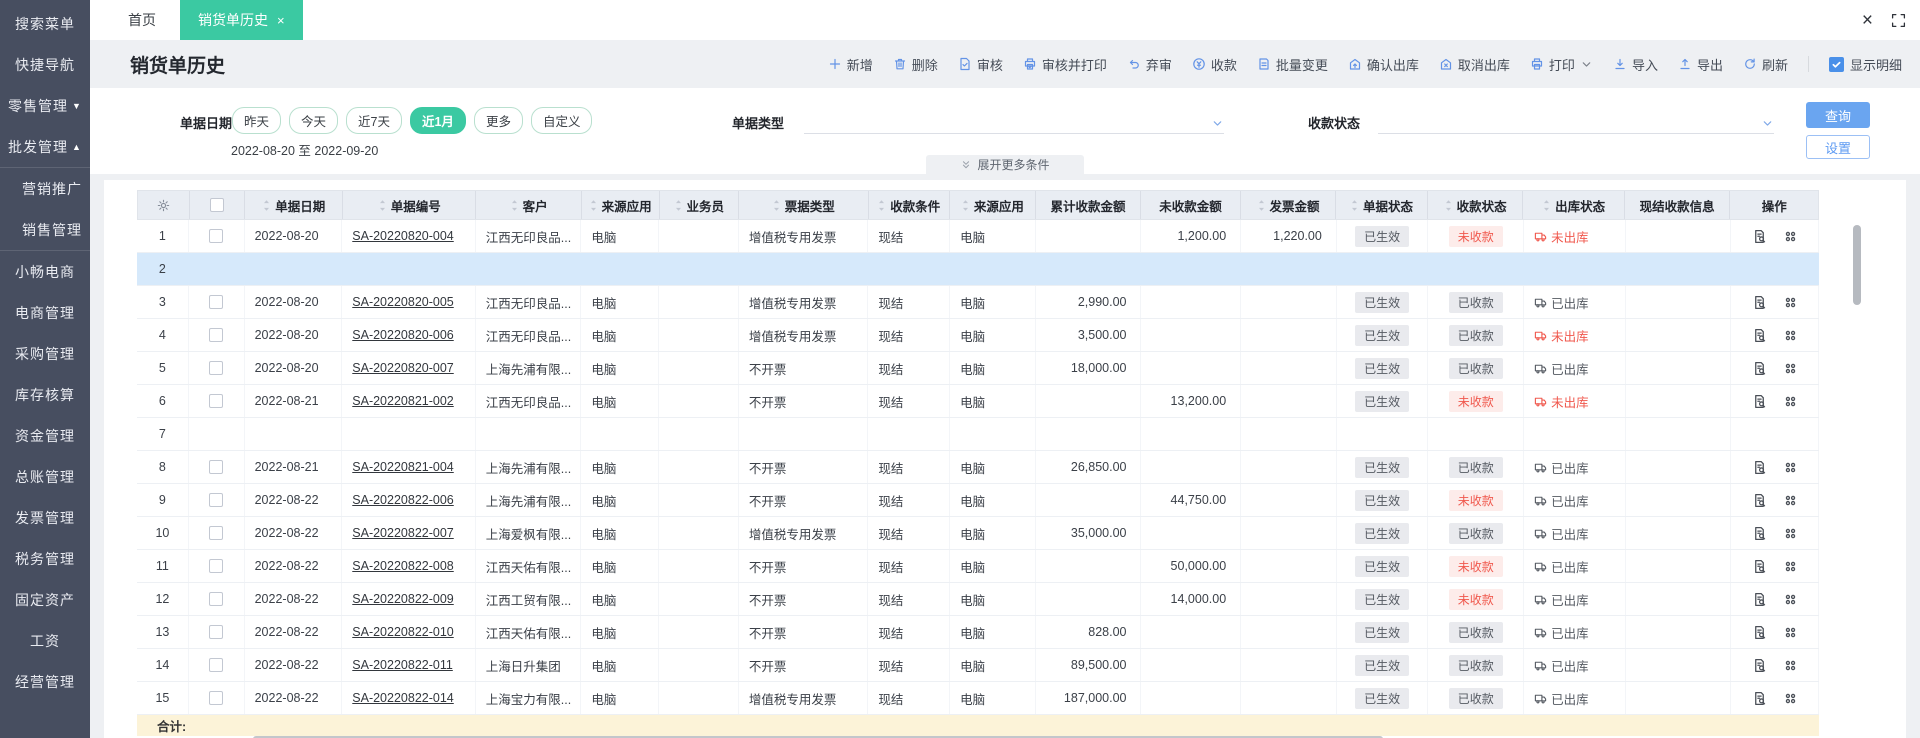 Image resolution: width=1920 pixels, height=738 pixels. I want to click on toolbar-button-2: 审核, so click(980, 64).